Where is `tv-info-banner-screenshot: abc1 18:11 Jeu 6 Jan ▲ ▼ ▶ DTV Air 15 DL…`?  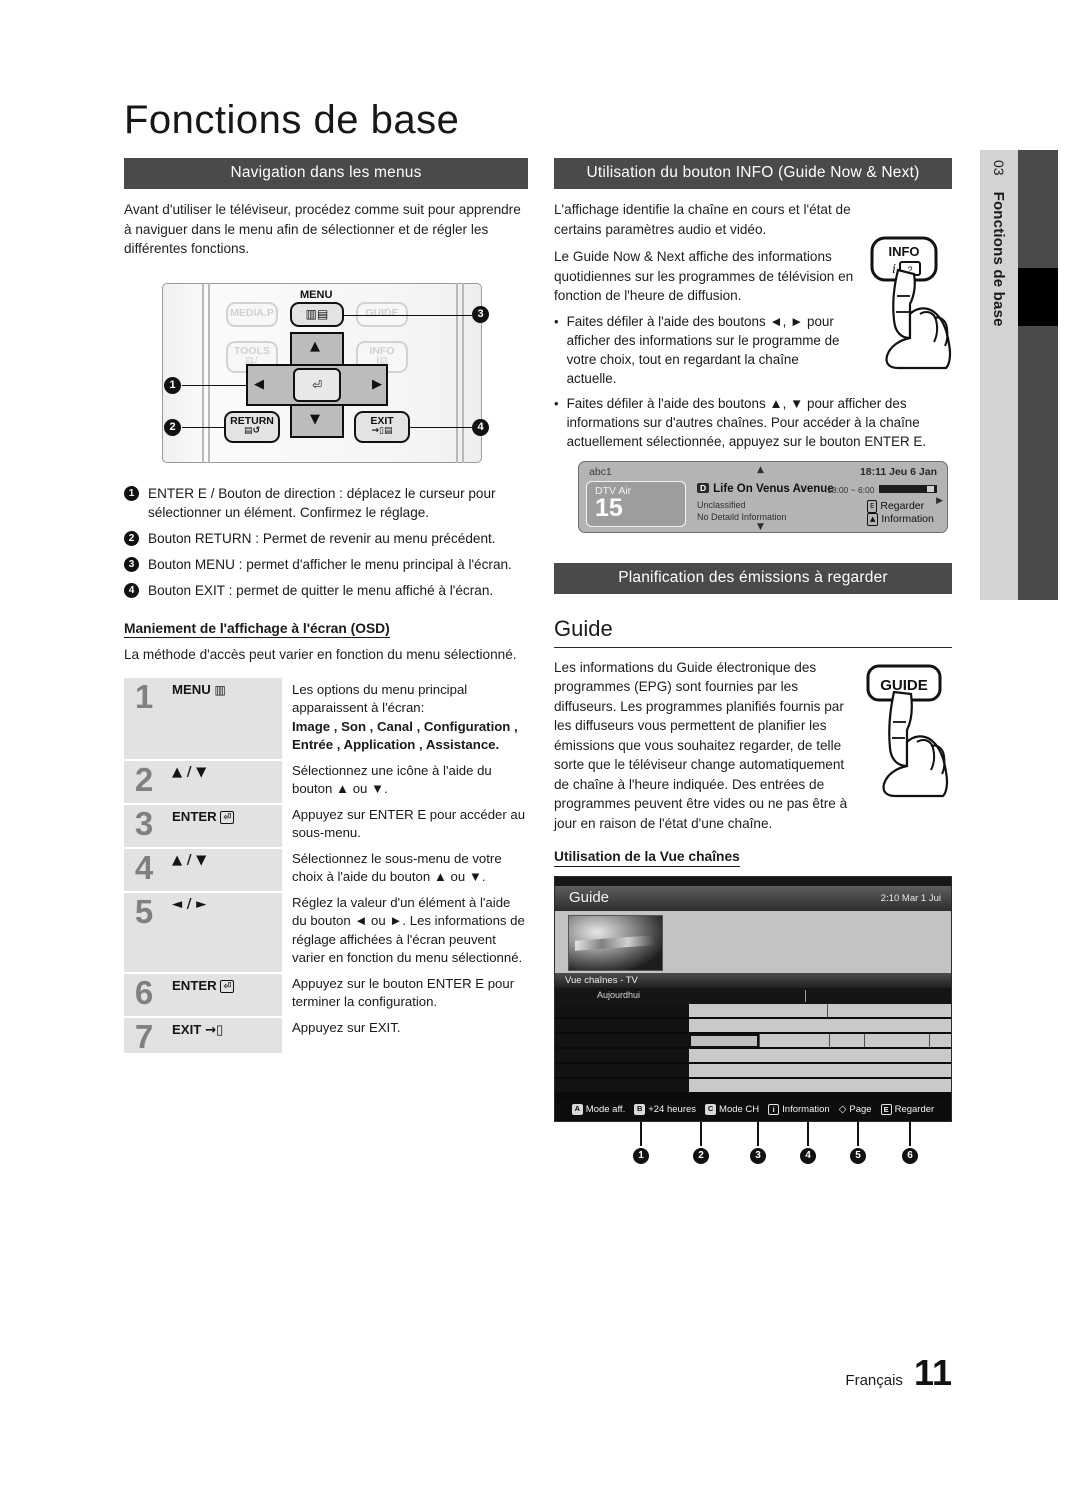 tv-info-banner-screenshot: abc1 18:11 Jeu 6 Jan ▲ ▼ ▶ DTV Air 15 DL… is located at coordinates (763, 496).